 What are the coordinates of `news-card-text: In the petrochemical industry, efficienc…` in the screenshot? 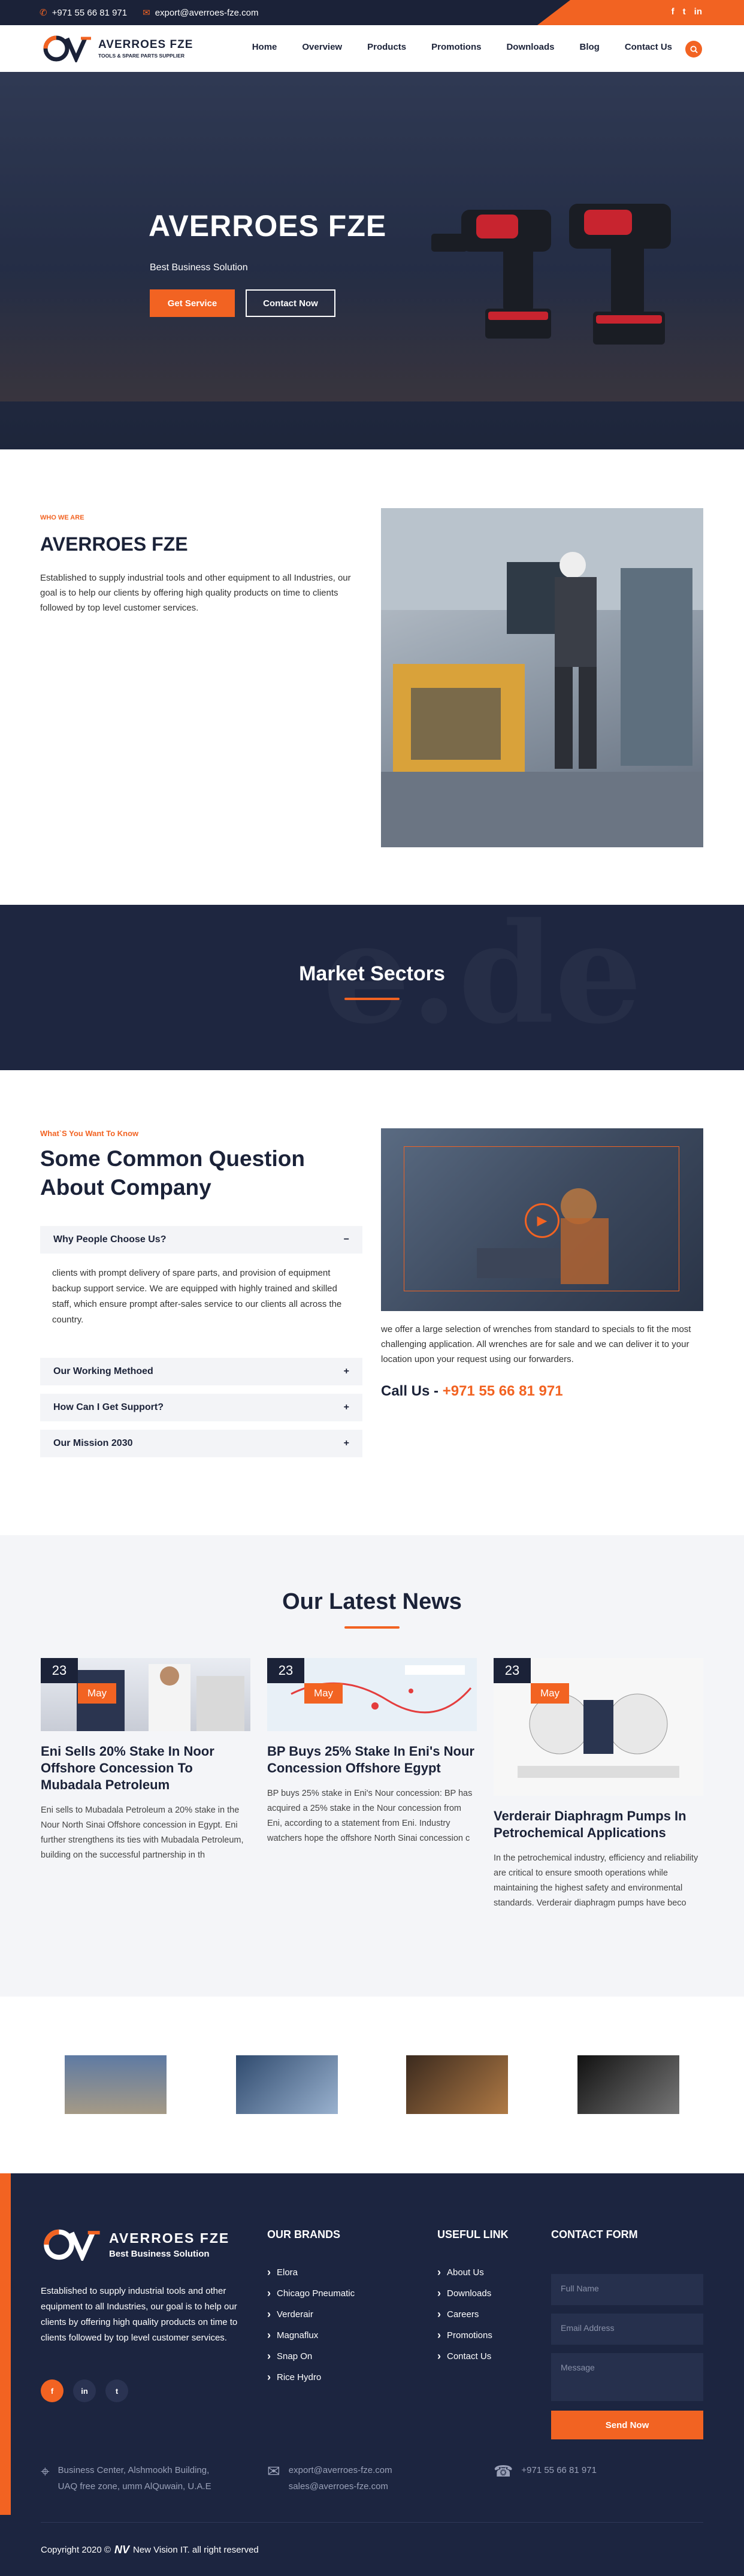 It's located at (596, 1881).